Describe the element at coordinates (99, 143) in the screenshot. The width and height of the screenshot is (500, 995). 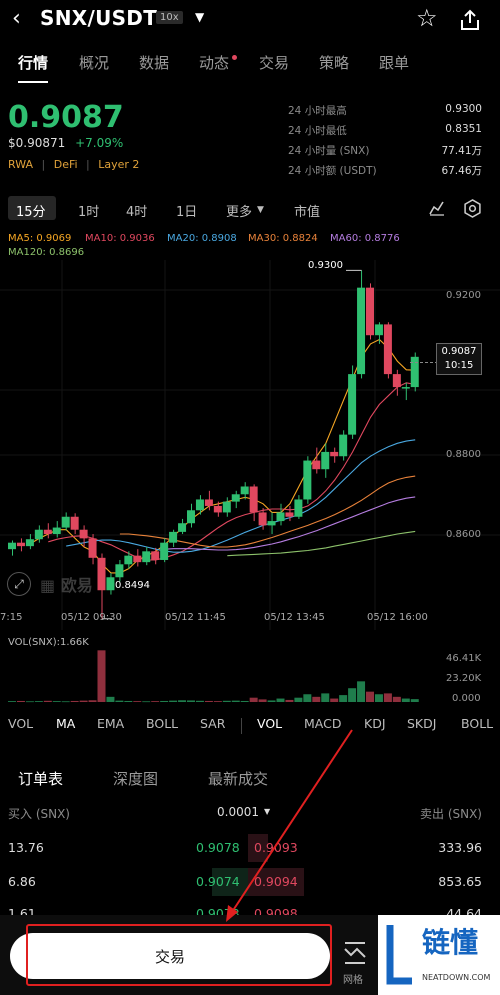
I see `price-change: +7.09%` at that location.